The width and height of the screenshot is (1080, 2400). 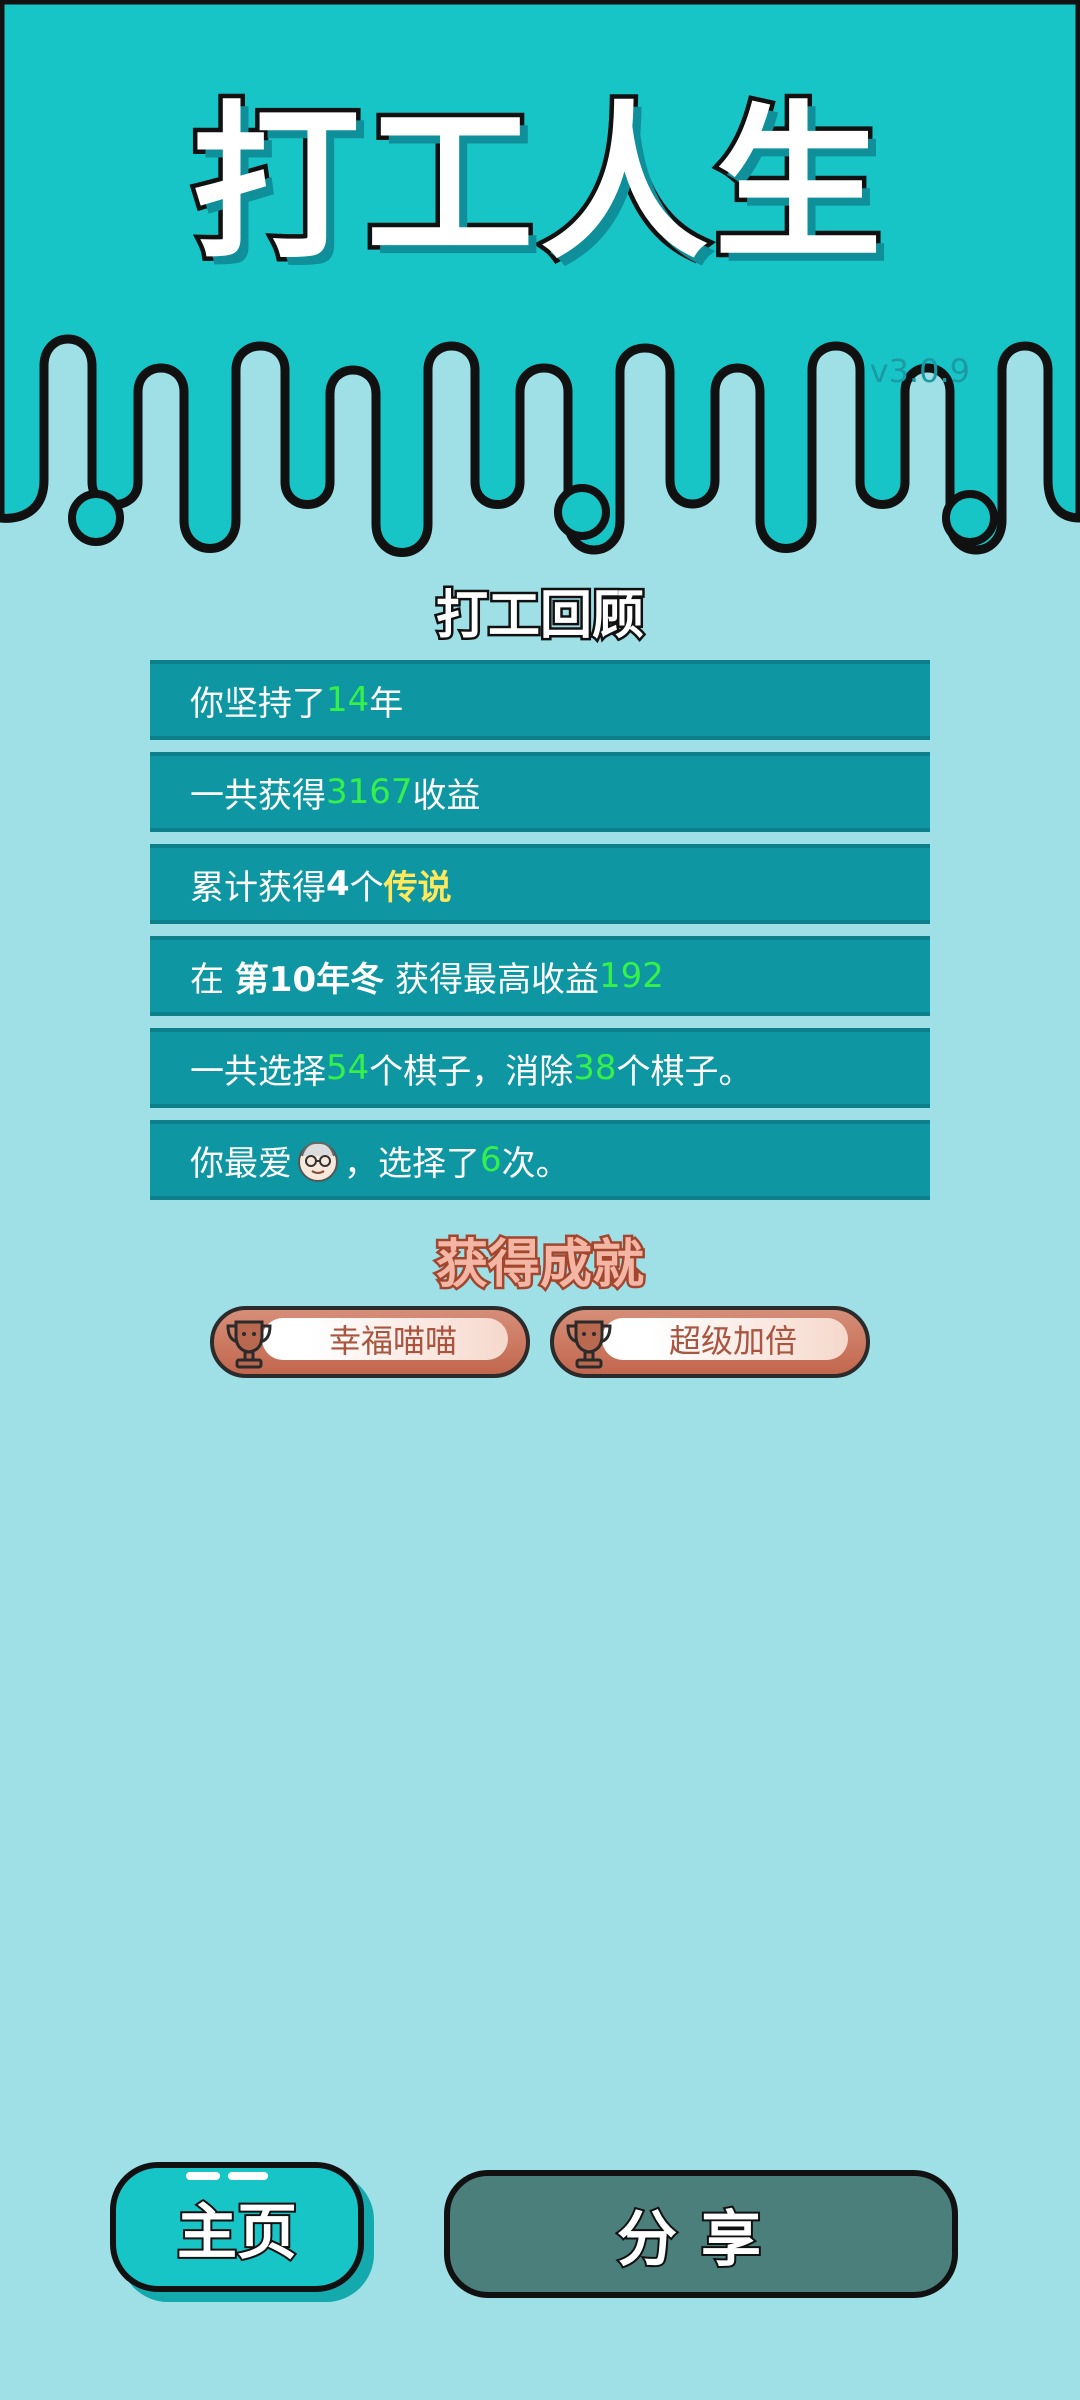 What do you see at coordinates (539, 1265) in the screenshot?
I see `achievements-title: 获得成就` at bounding box center [539, 1265].